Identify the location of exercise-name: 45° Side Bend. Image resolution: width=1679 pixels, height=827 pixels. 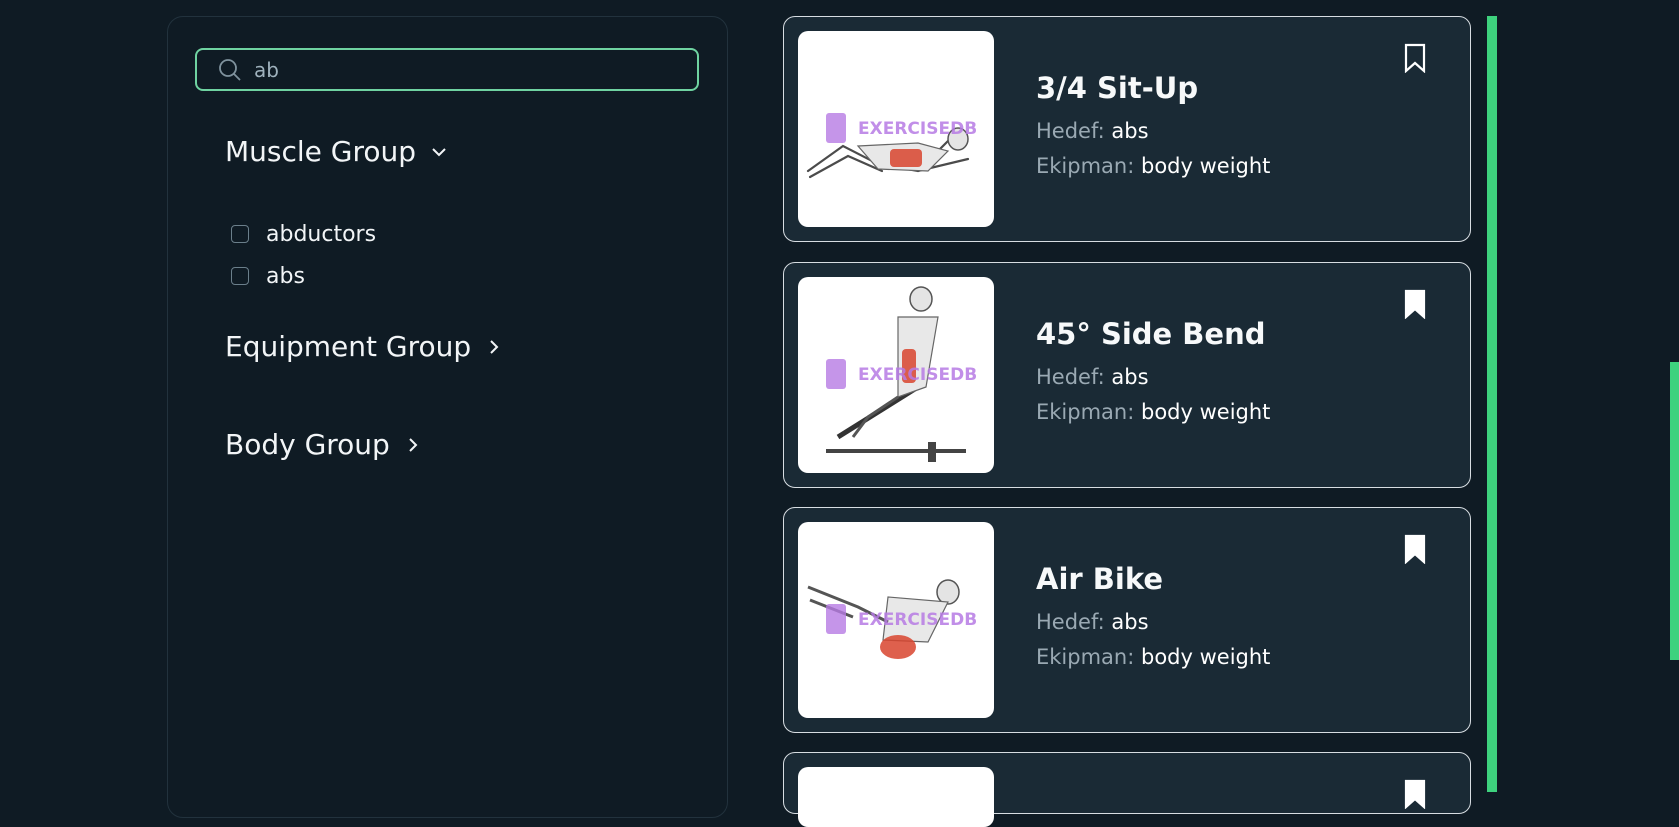
(1151, 334).